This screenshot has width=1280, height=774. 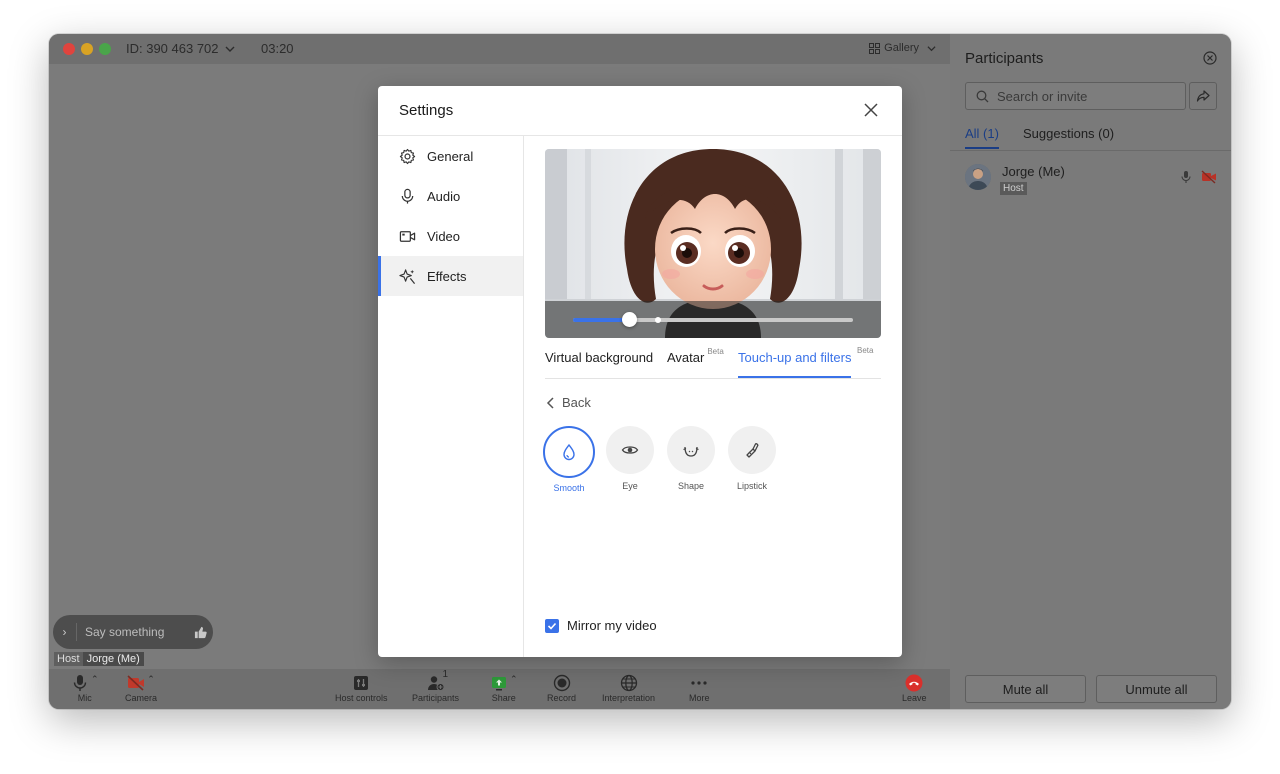 What do you see at coordinates (180, 48) in the screenshot?
I see `meeting-id-dropdown: ID: 390 463 702` at bounding box center [180, 48].